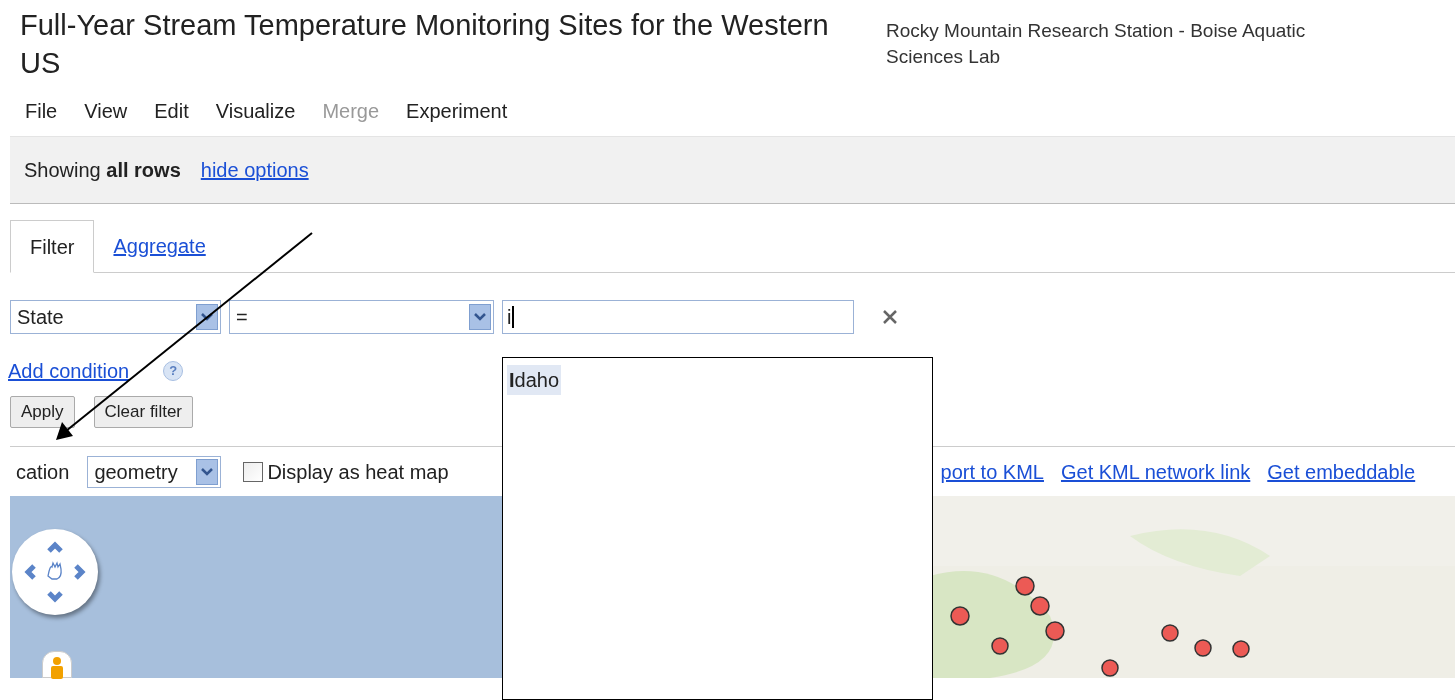  What do you see at coordinates (1155, 471) in the screenshot?
I see `export-link: Get KML network link` at bounding box center [1155, 471].